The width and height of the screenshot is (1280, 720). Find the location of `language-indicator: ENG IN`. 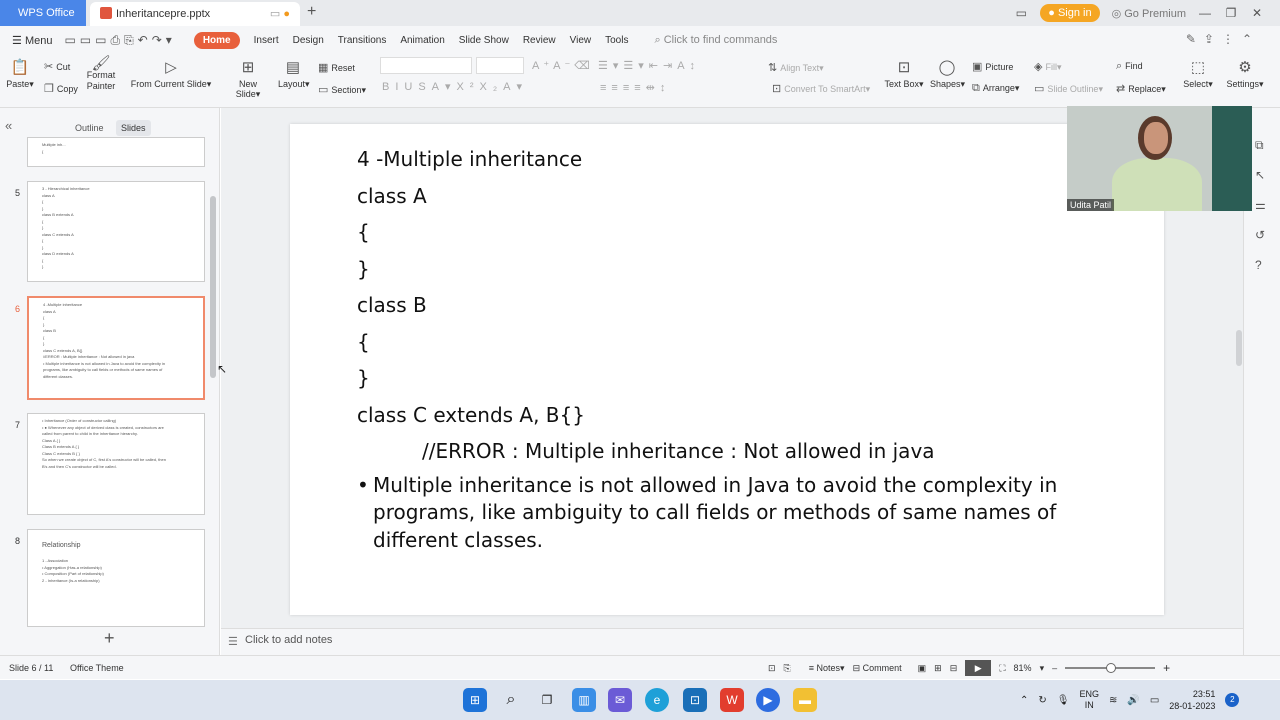

language-indicator: ENG IN is located at coordinates (1089, 700).